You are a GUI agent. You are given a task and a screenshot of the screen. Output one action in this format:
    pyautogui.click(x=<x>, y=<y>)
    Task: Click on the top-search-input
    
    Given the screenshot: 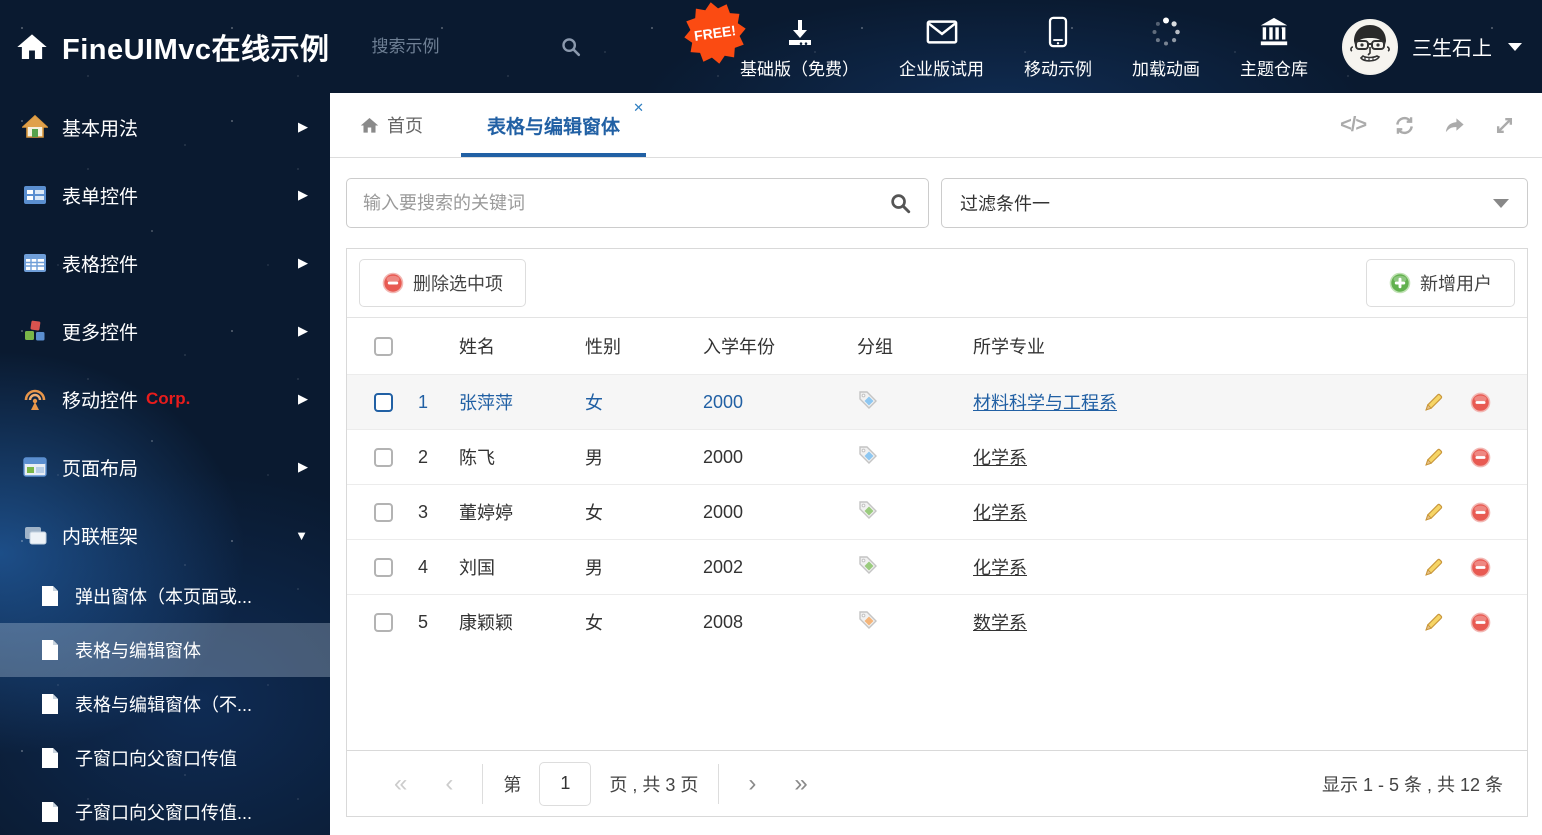 What is the action you would take?
    pyautogui.click(x=446, y=46)
    